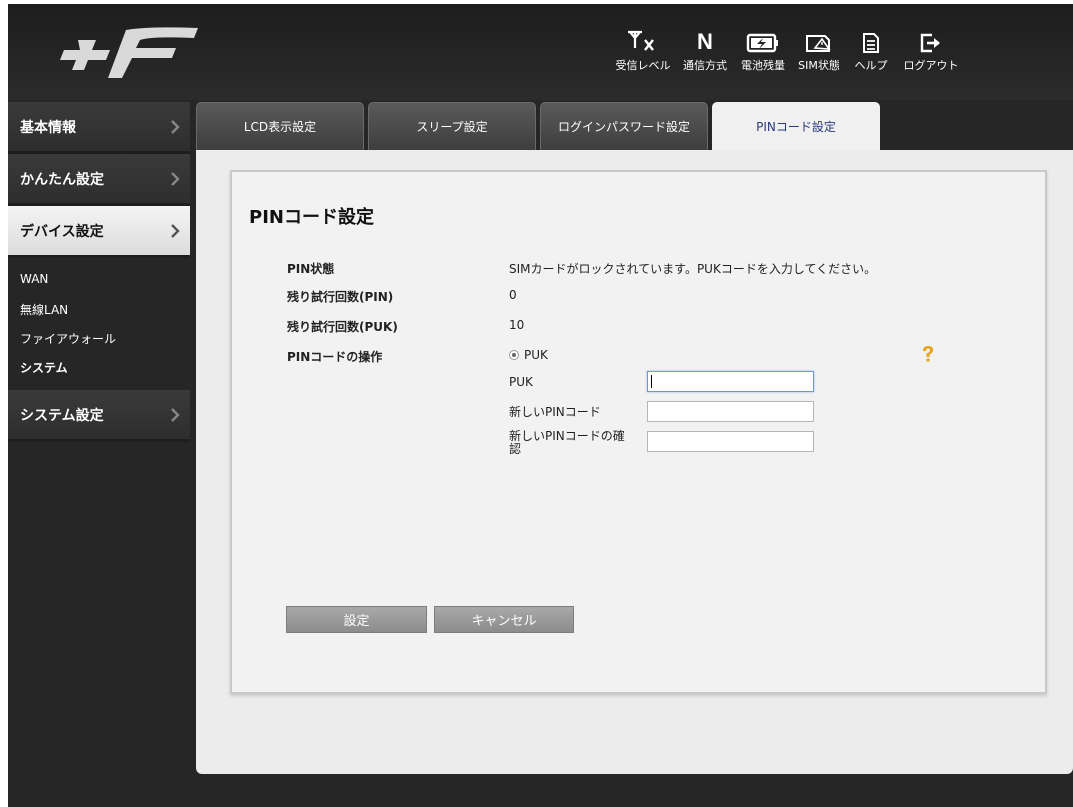  What do you see at coordinates (540, 52) in the screenshot?
I see `top-header: 受信レベル N 通信方式 電池残量 SIM状態 ヘルプ ログアウト` at bounding box center [540, 52].